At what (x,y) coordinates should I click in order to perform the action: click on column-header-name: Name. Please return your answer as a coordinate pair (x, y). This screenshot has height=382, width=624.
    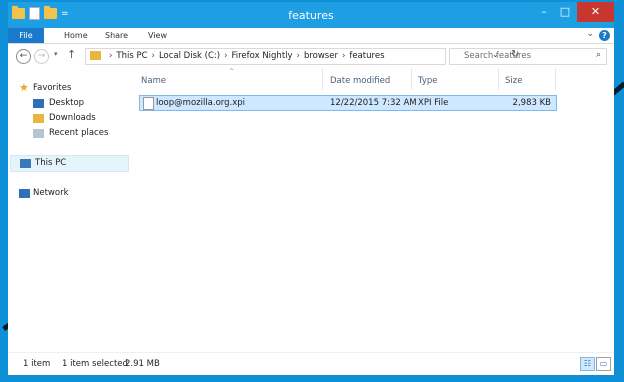
    Looking at the image, I should click on (153, 81).